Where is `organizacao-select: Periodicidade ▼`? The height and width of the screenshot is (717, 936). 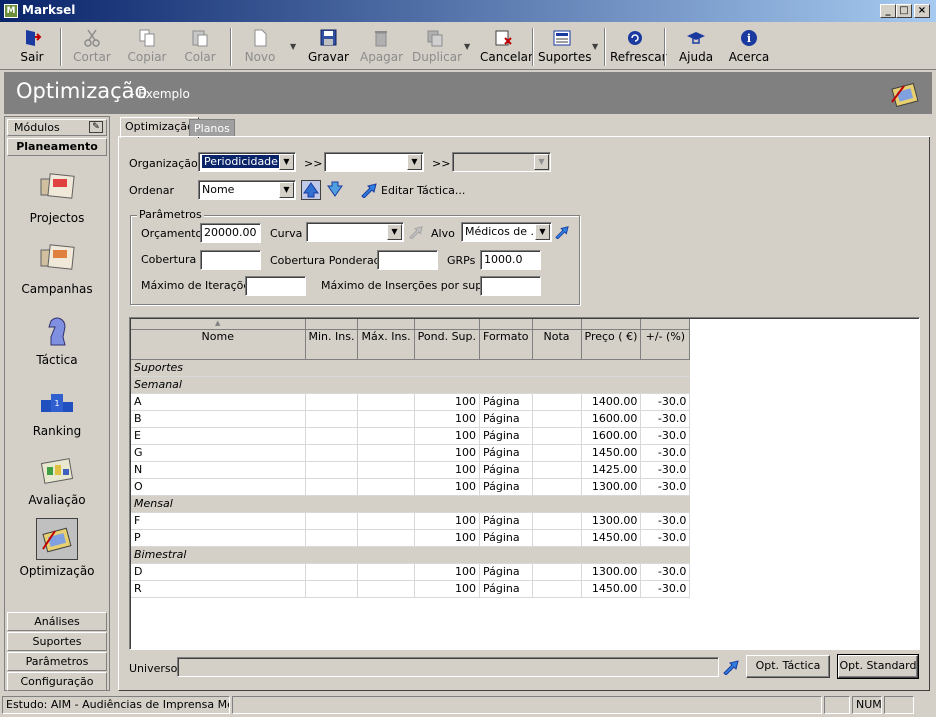 organizacao-select: Periodicidade ▼ is located at coordinates (247, 162).